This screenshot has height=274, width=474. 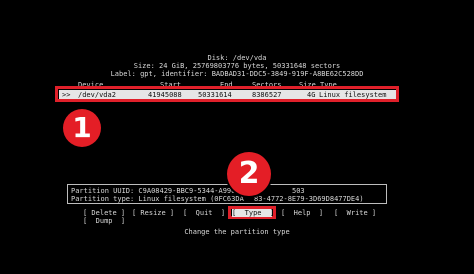 What do you see at coordinates (253, 213) in the screenshot?
I see `type-button: [ Type ]` at bounding box center [253, 213].